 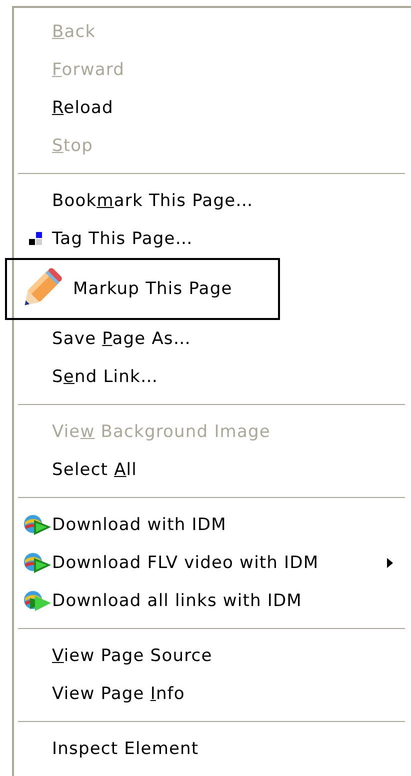 What do you see at coordinates (208, 563) in the screenshot?
I see `menu-item: Download FLV video with IDM` at bounding box center [208, 563].